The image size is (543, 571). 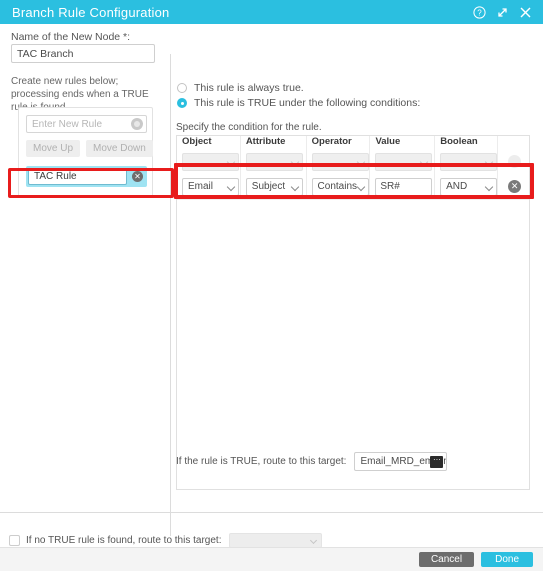 What do you see at coordinates (91, 12) in the screenshot?
I see `dialog-title: Branch Rule Configuration` at bounding box center [91, 12].